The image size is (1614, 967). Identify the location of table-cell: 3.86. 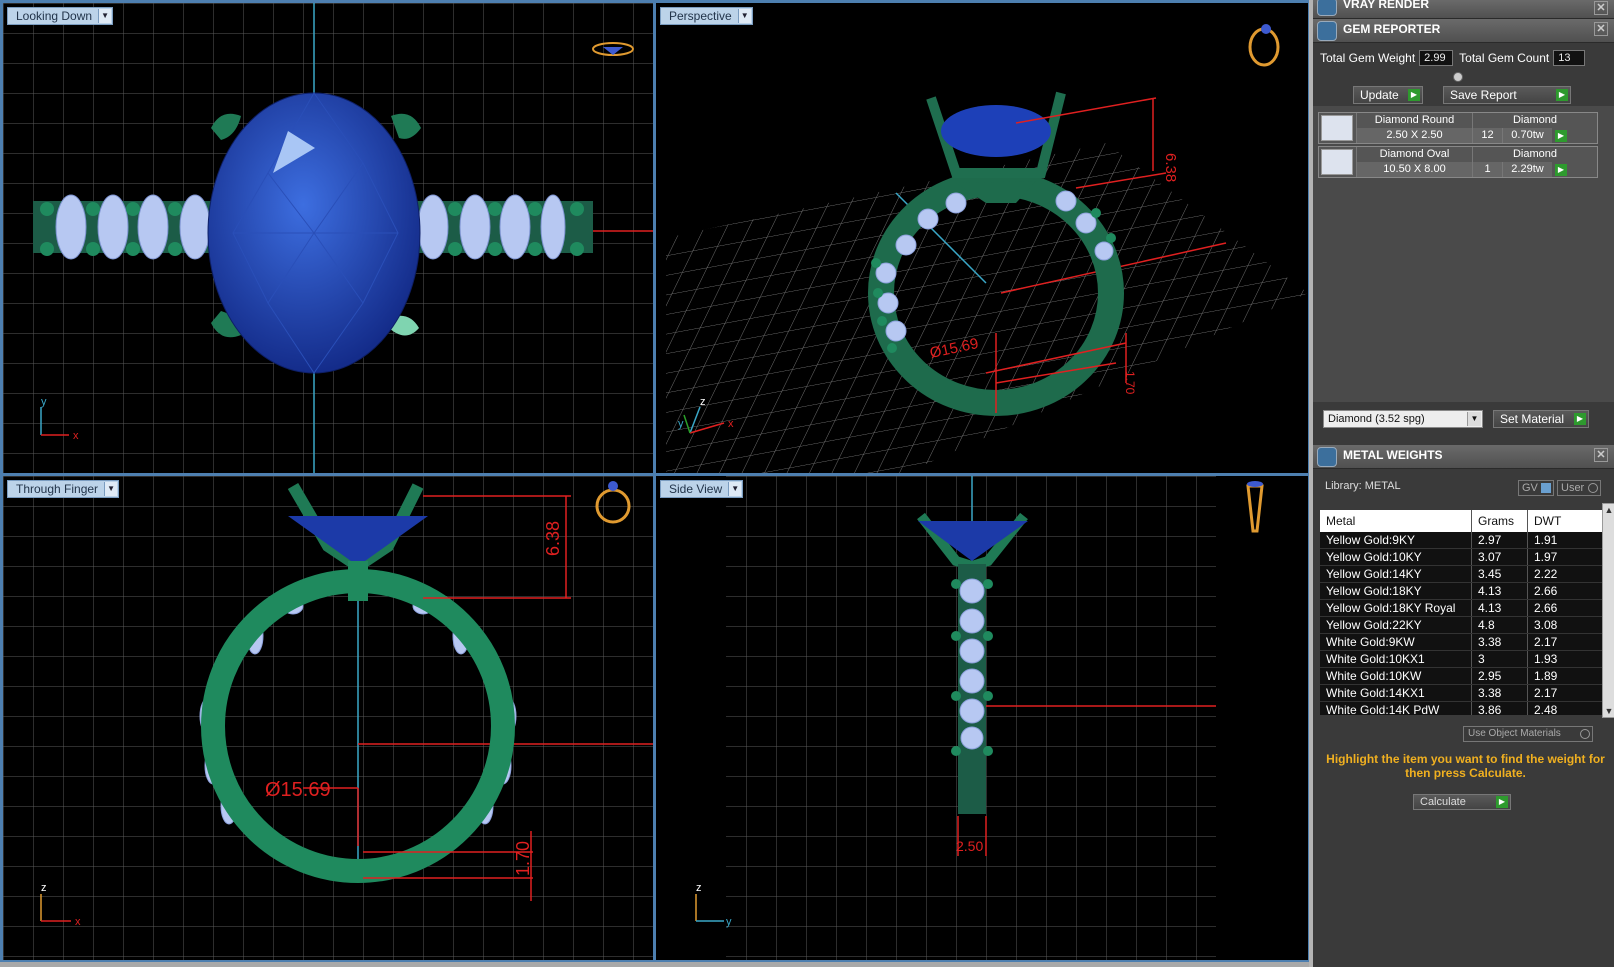
(1500, 708).